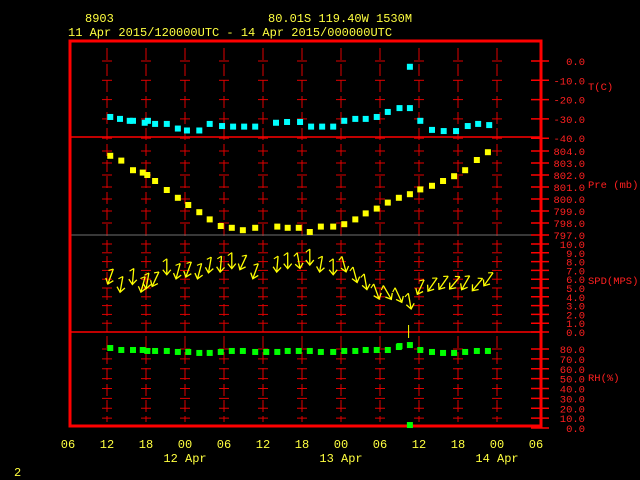  I want to click on page-number: 2, so click(17, 473).